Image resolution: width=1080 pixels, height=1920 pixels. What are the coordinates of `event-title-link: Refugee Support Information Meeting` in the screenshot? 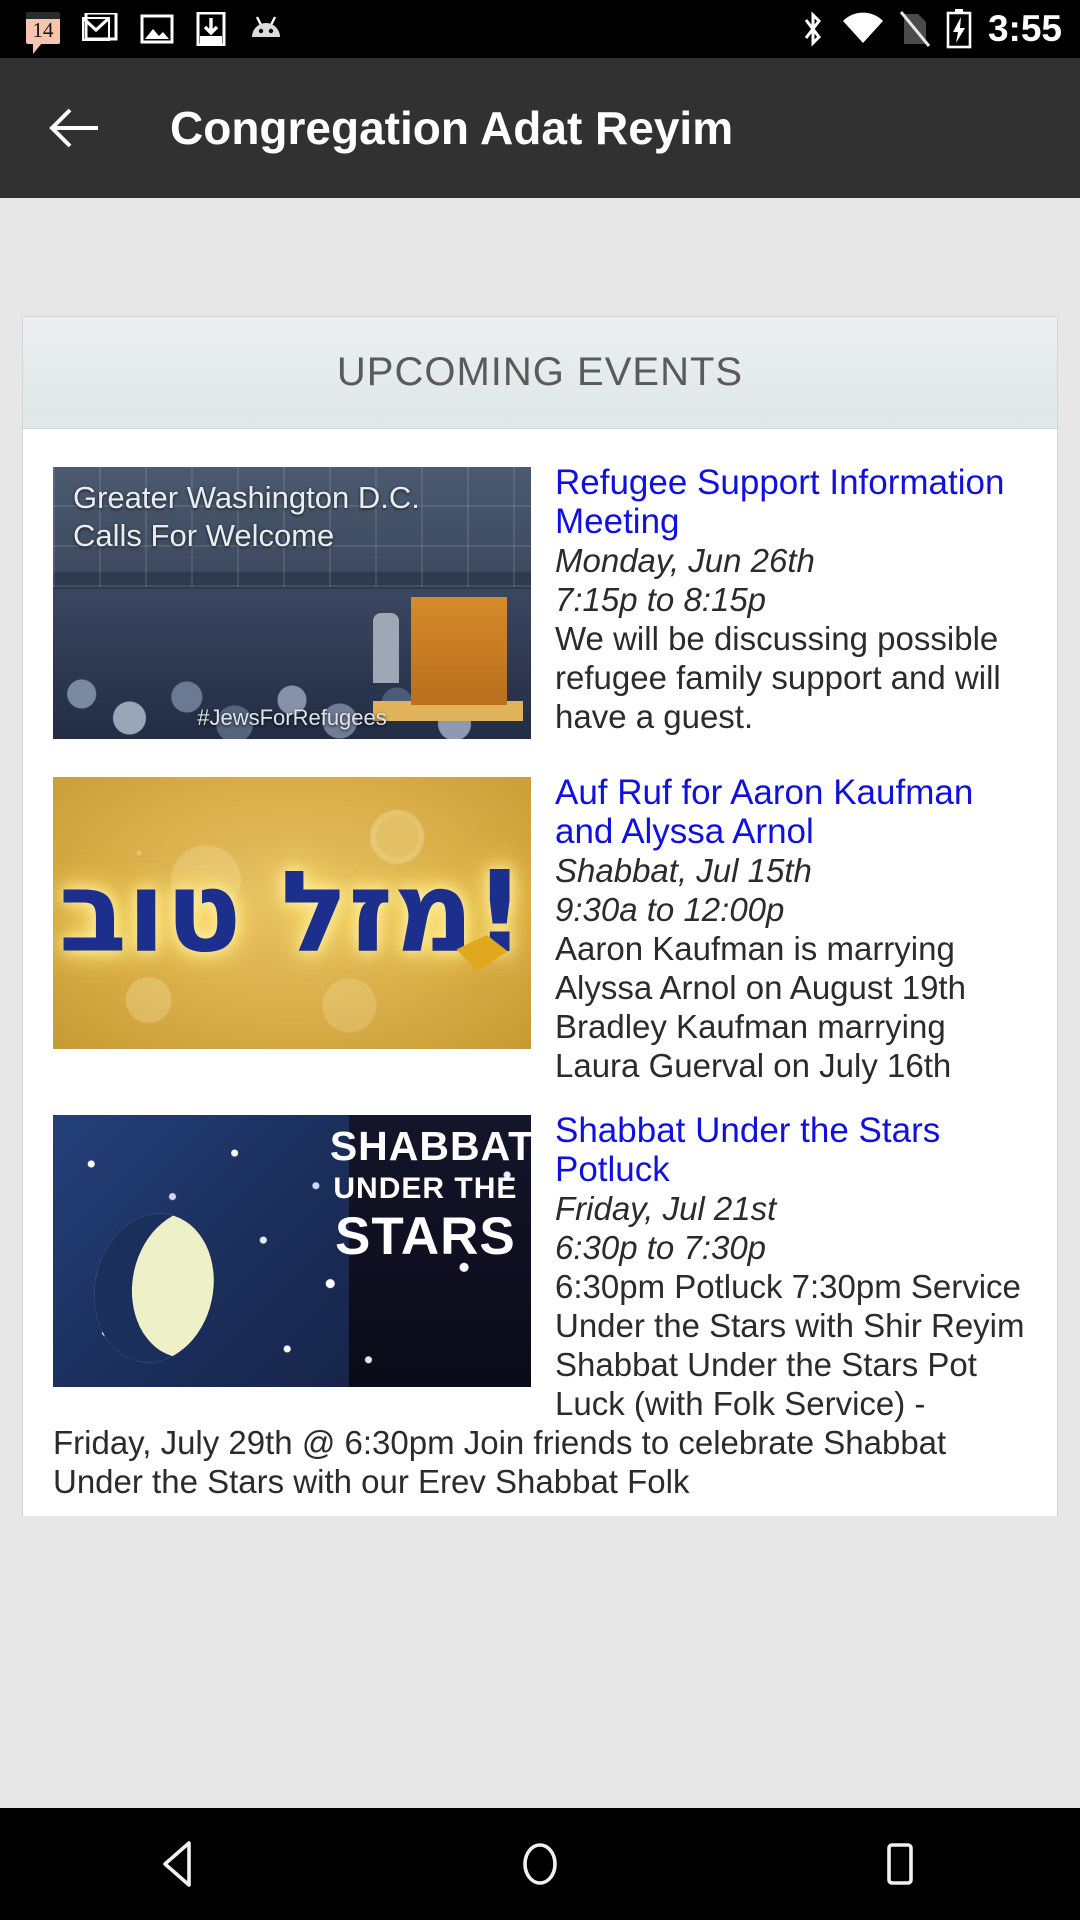 It's located at (779, 502).